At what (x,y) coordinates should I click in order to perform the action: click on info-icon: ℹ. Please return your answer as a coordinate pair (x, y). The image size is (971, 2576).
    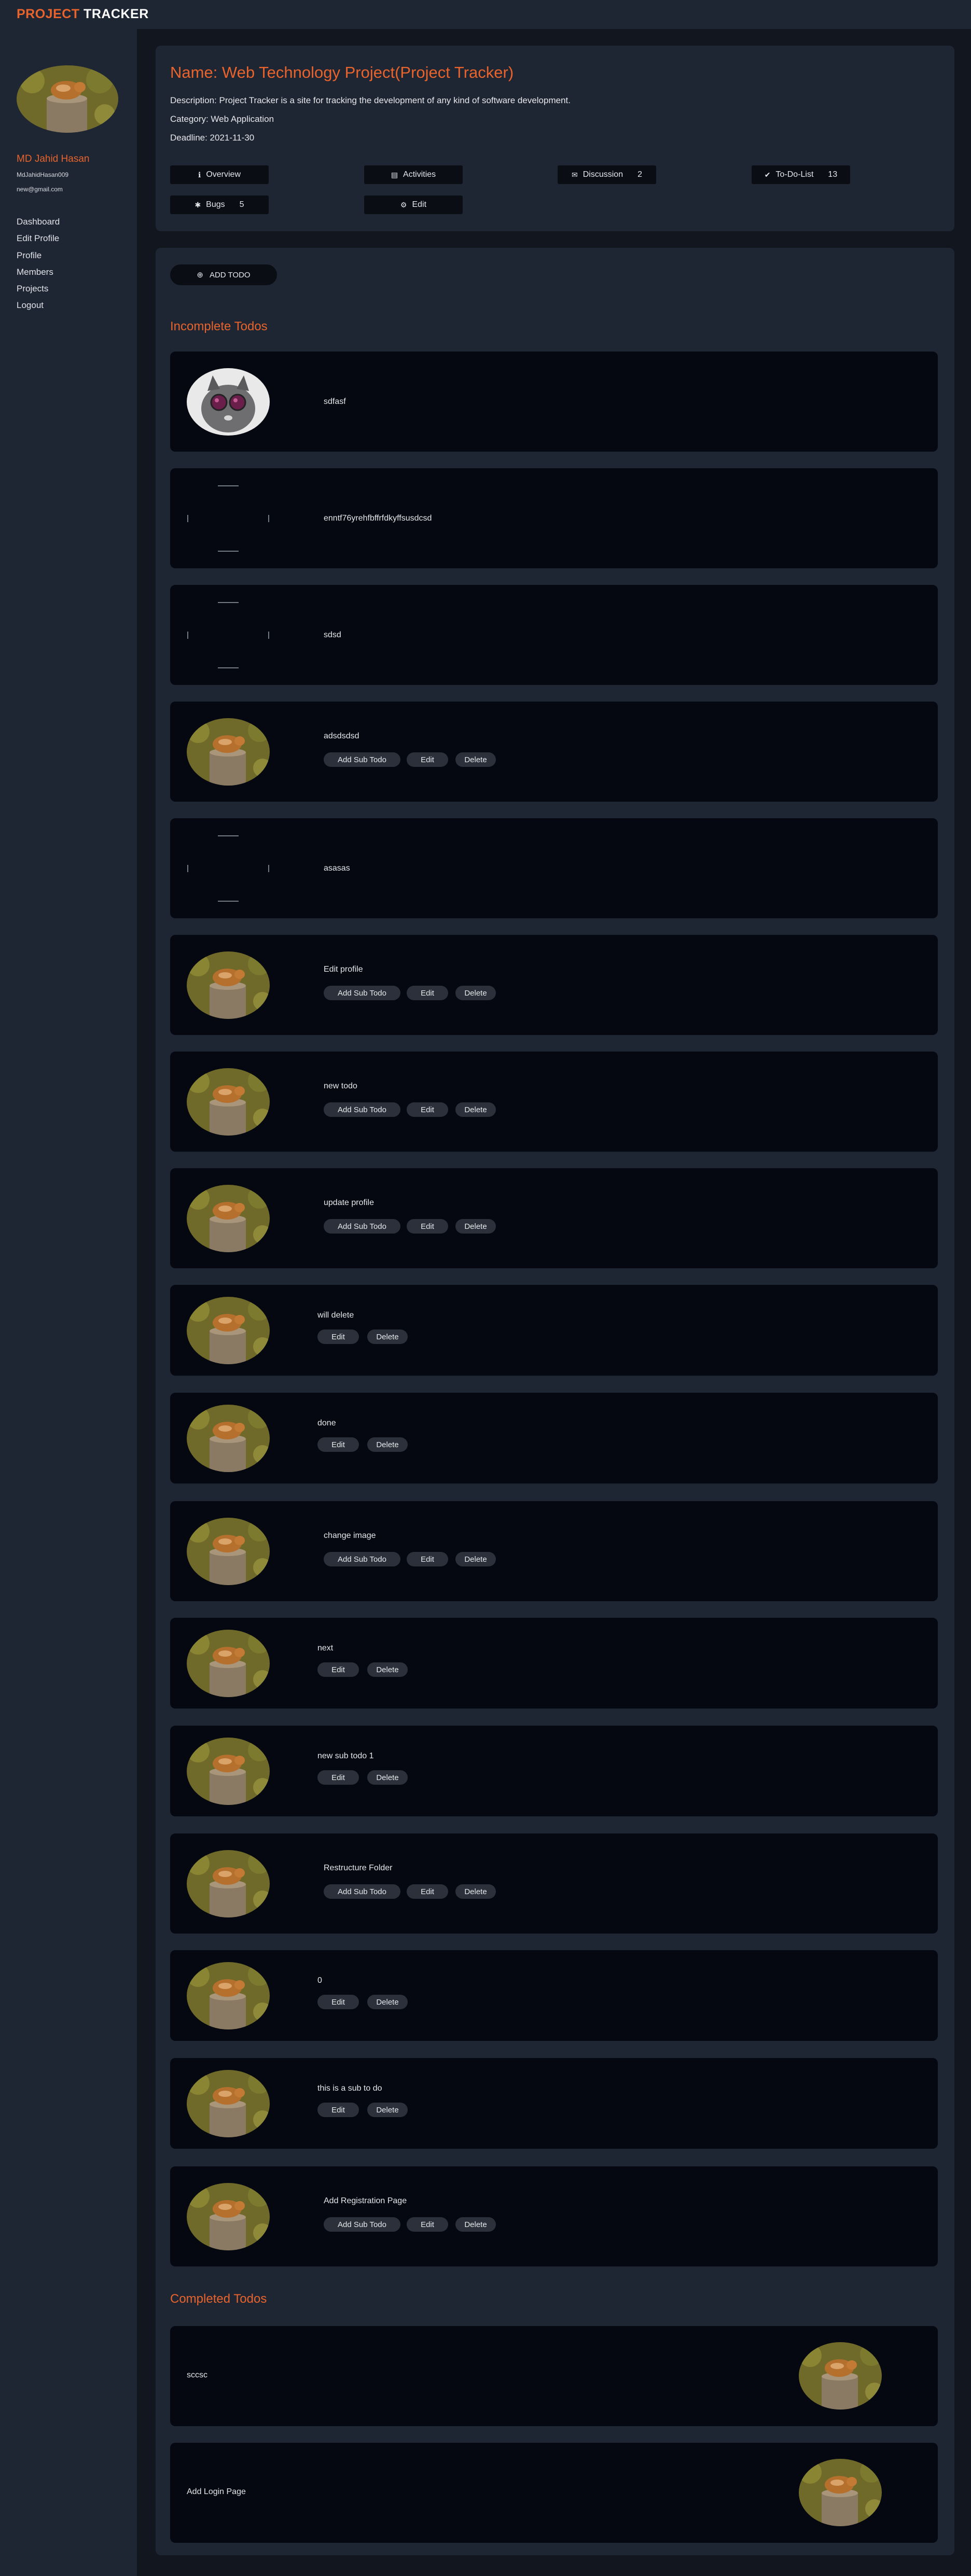
    Looking at the image, I should click on (200, 174).